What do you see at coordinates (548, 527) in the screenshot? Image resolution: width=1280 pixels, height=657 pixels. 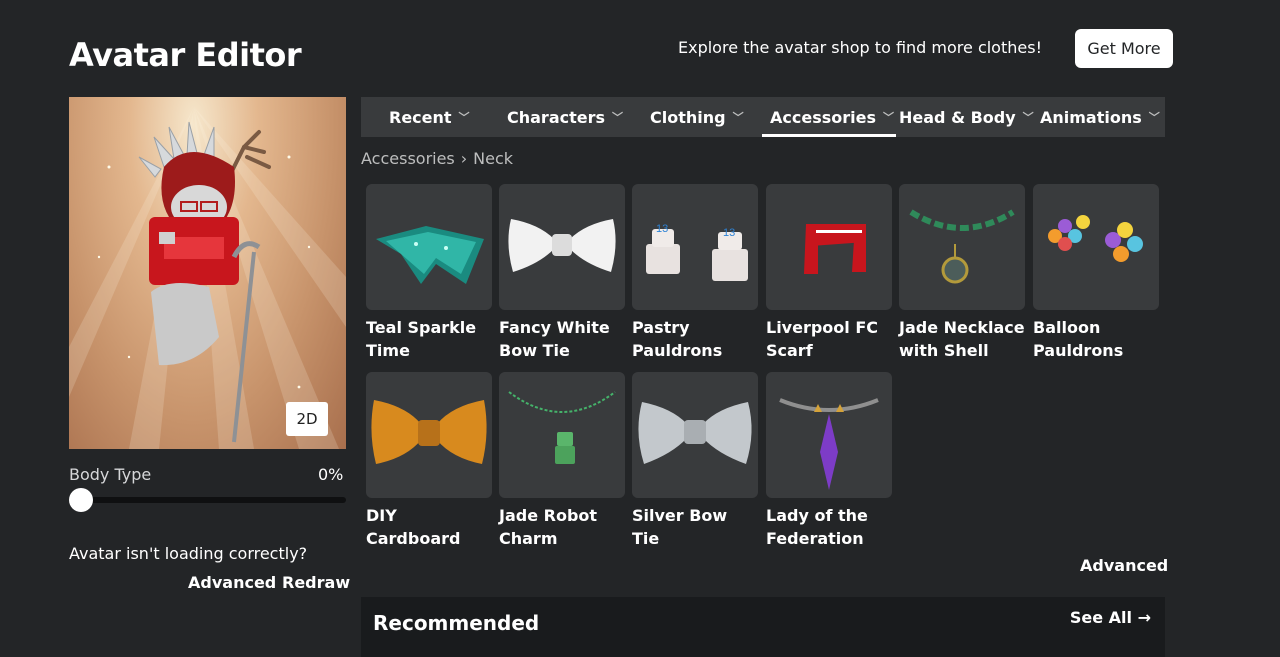 I see `item-name: Jade Robot Charm` at bounding box center [548, 527].